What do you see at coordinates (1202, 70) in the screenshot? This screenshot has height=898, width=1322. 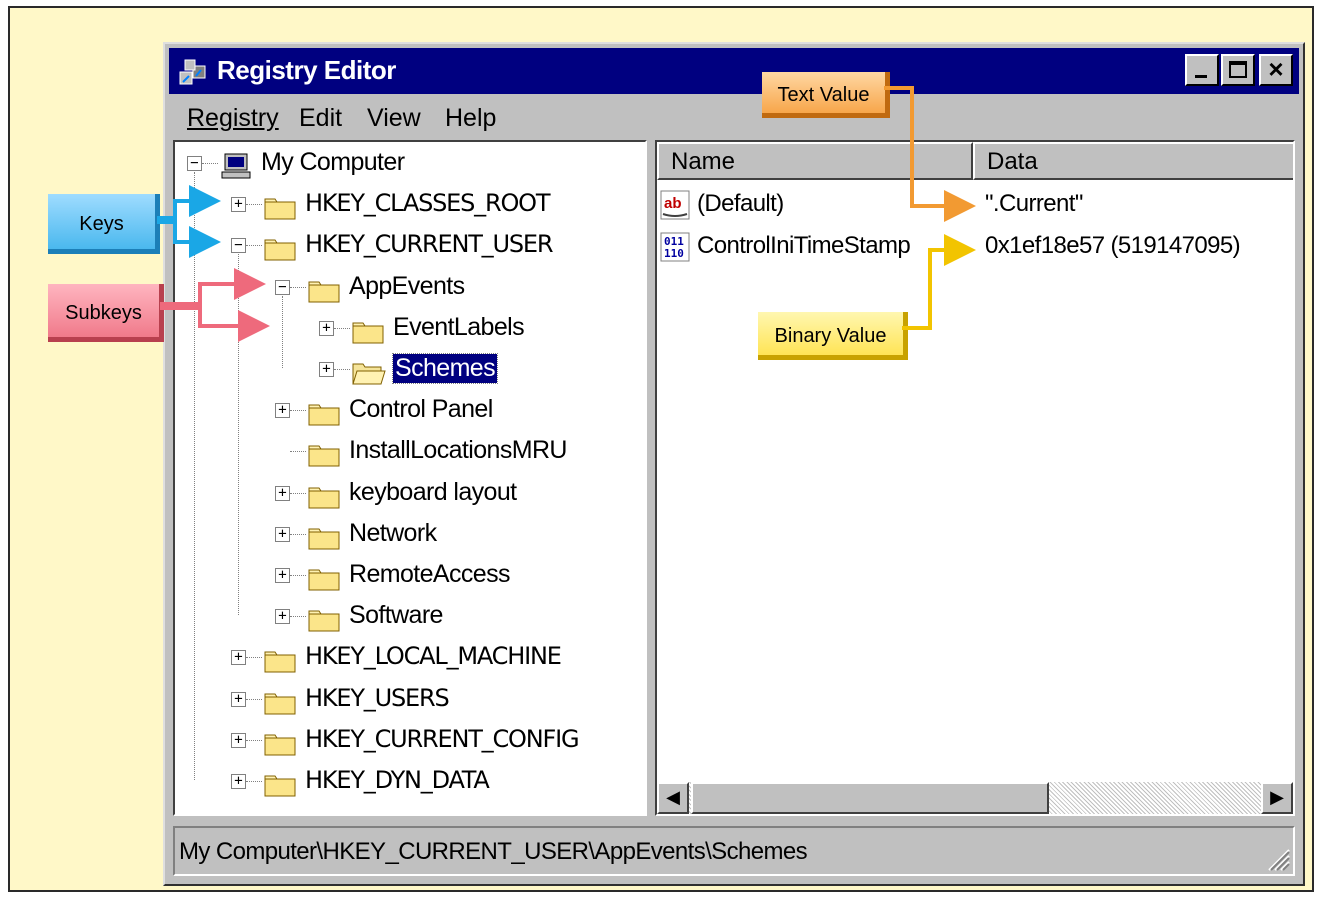 I see `minimize-button: _` at bounding box center [1202, 70].